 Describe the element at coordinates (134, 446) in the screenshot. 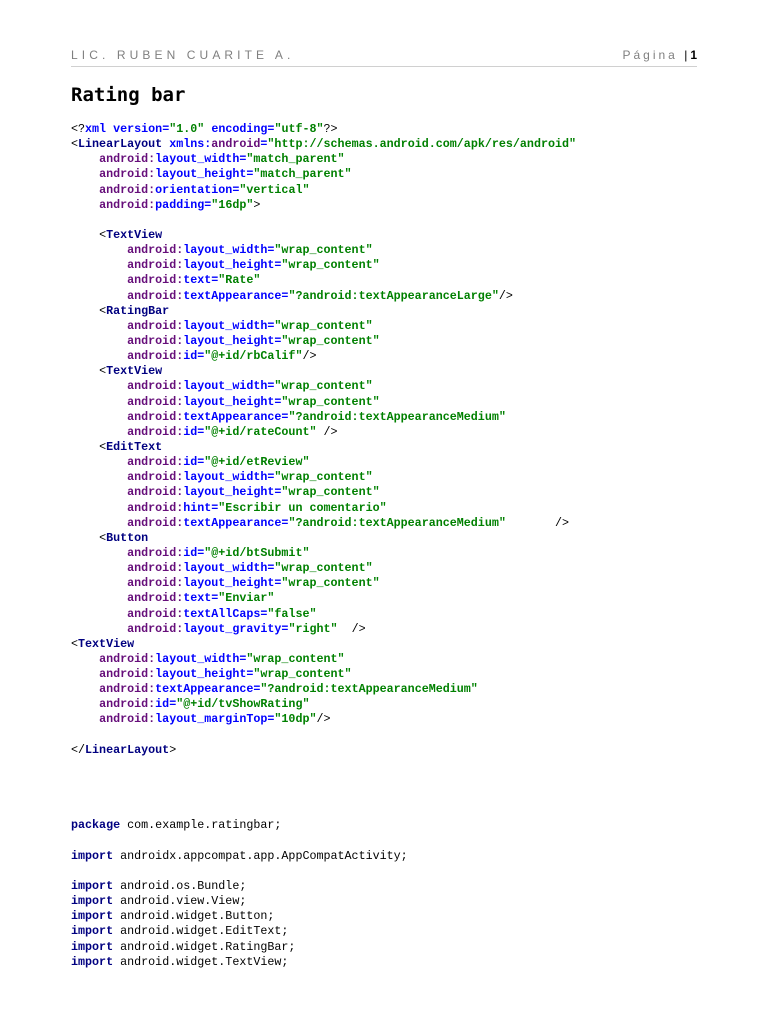

I see `code-tag: EditText` at that location.